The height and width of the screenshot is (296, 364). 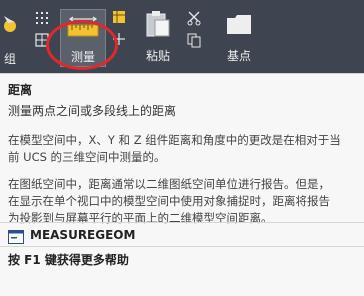 What do you see at coordinates (174, 140) in the screenshot?
I see `paragraph-1-line-1: 在模型空间中，X、Y 和 Z 组件距离和角度中的更改是在相对于当` at bounding box center [174, 140].